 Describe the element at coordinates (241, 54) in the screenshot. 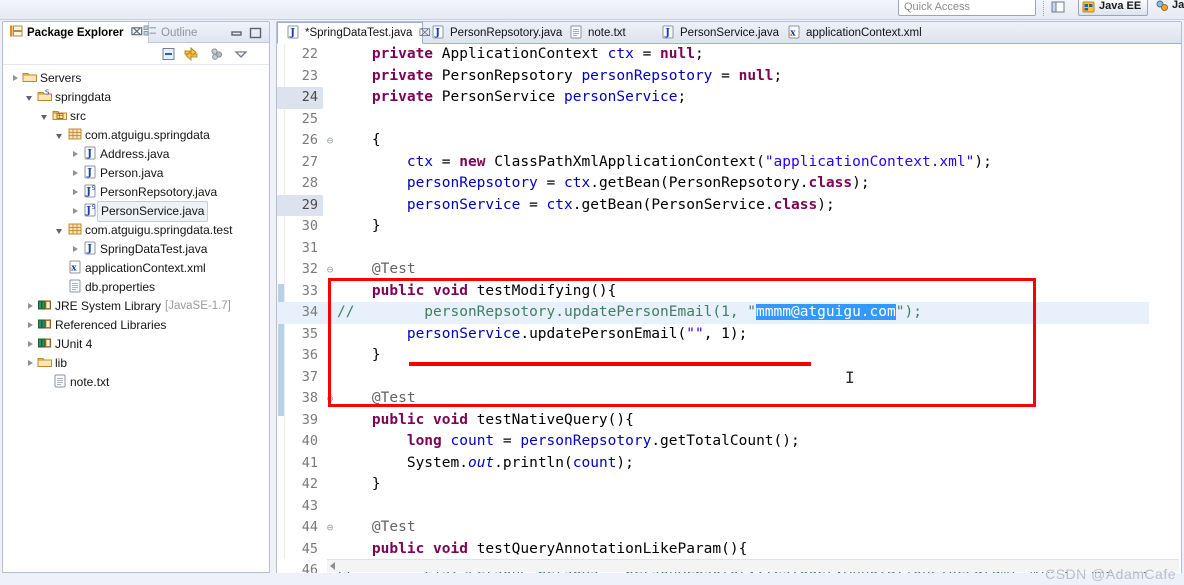

I see `view-menu-icon` at that location.